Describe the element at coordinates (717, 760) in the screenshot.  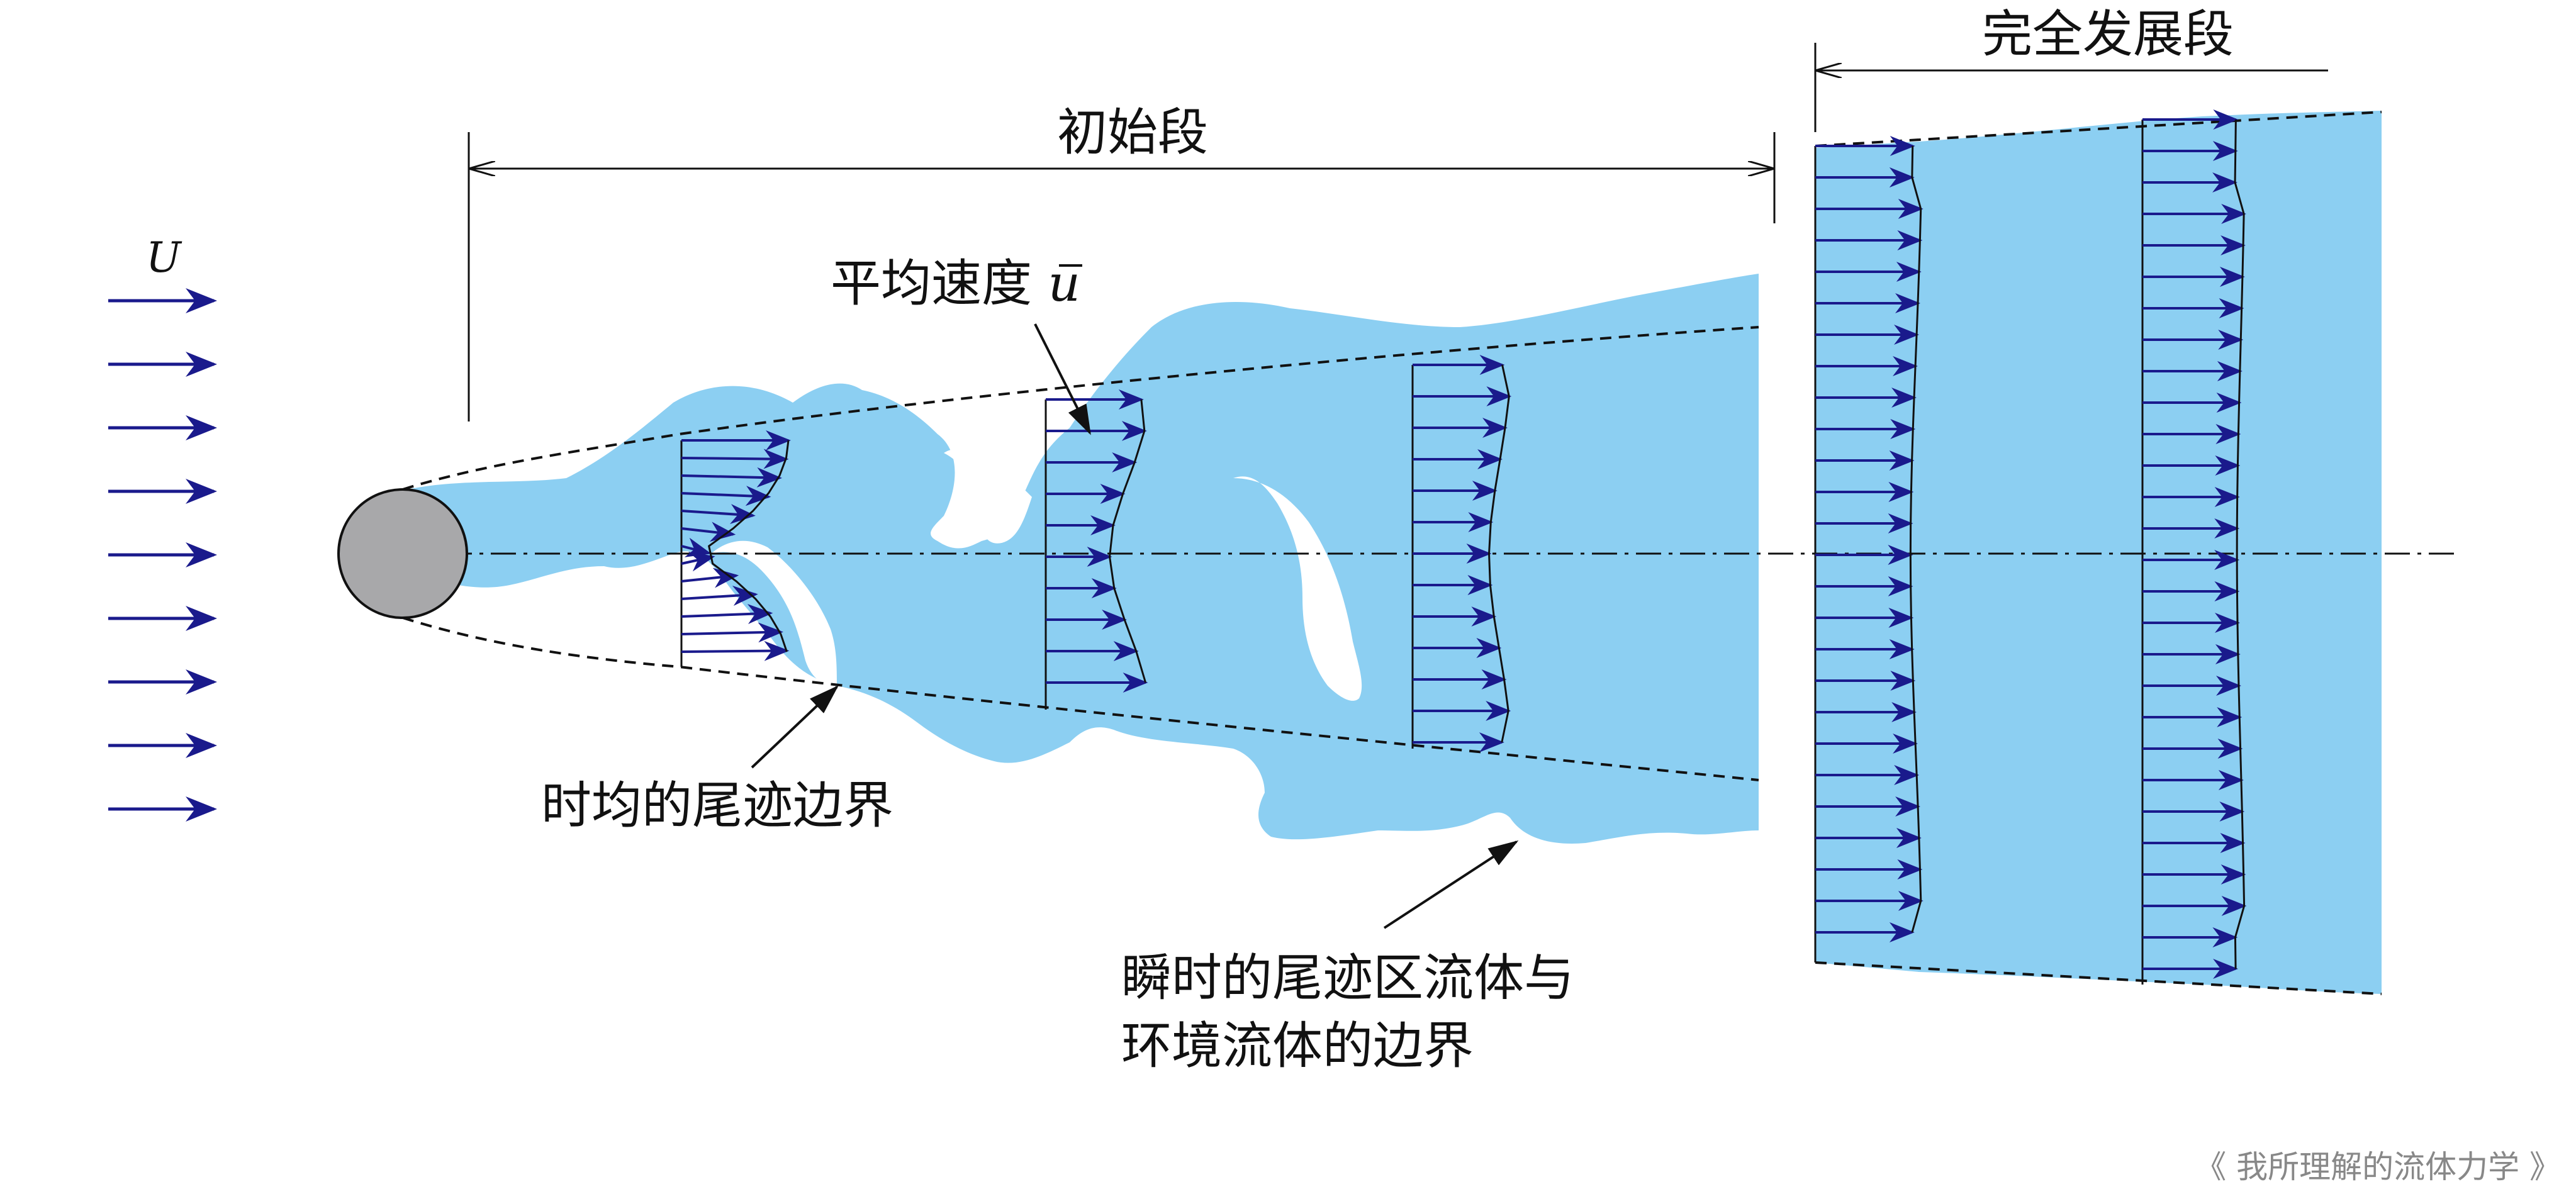
I see `time-avg-boundary-annotation: 时均的尾迹边界` at that location.